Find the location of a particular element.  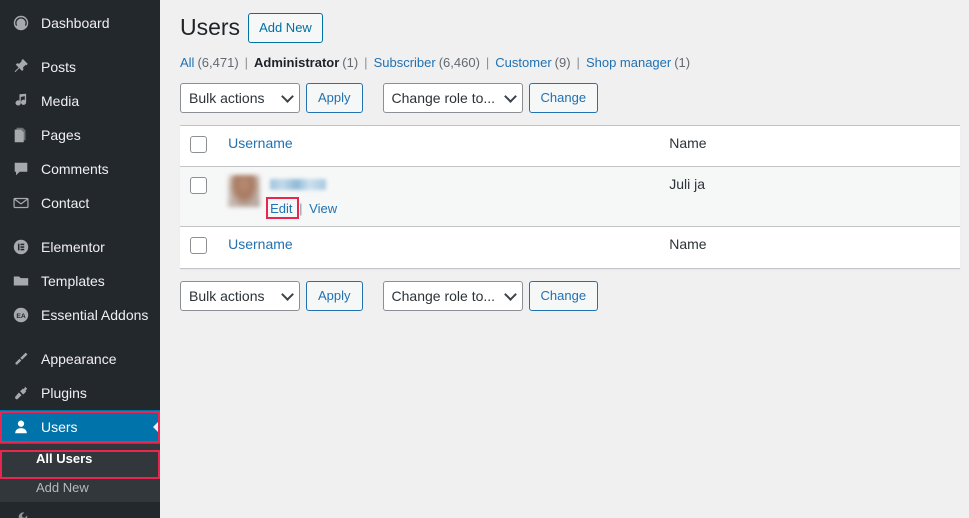

bulk-actions-select-bottom: Bulk actions is located at coordinates (240, 295).